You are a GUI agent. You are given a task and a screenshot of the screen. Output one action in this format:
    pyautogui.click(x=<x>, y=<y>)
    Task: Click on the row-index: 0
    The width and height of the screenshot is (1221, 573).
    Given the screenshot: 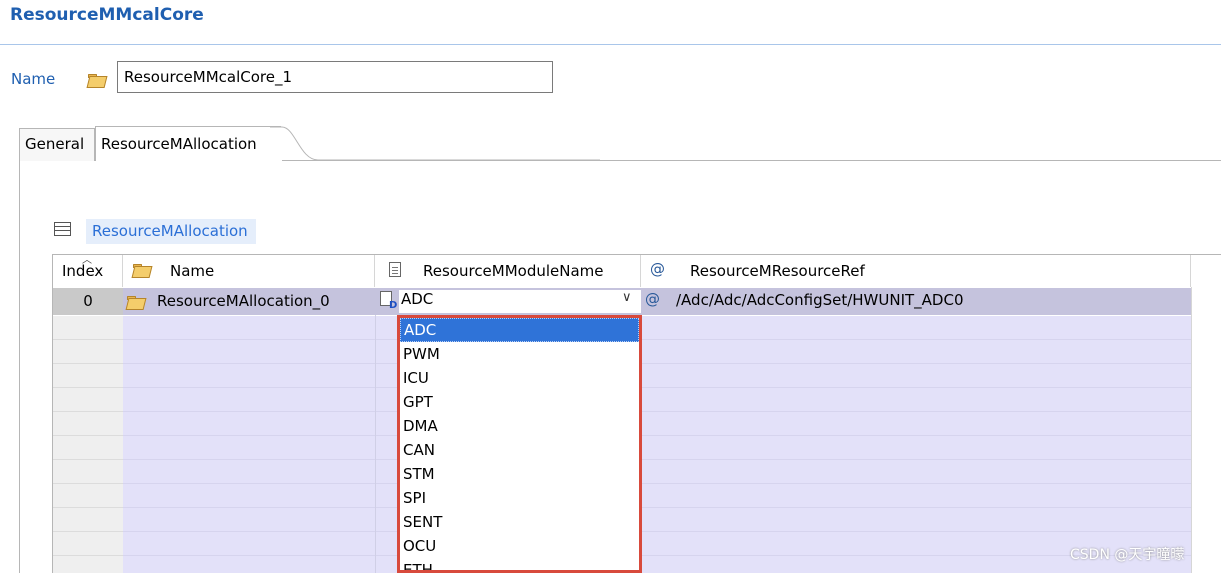 What is the action you would take?
    pyautogui.click(x=88, y=301)
    